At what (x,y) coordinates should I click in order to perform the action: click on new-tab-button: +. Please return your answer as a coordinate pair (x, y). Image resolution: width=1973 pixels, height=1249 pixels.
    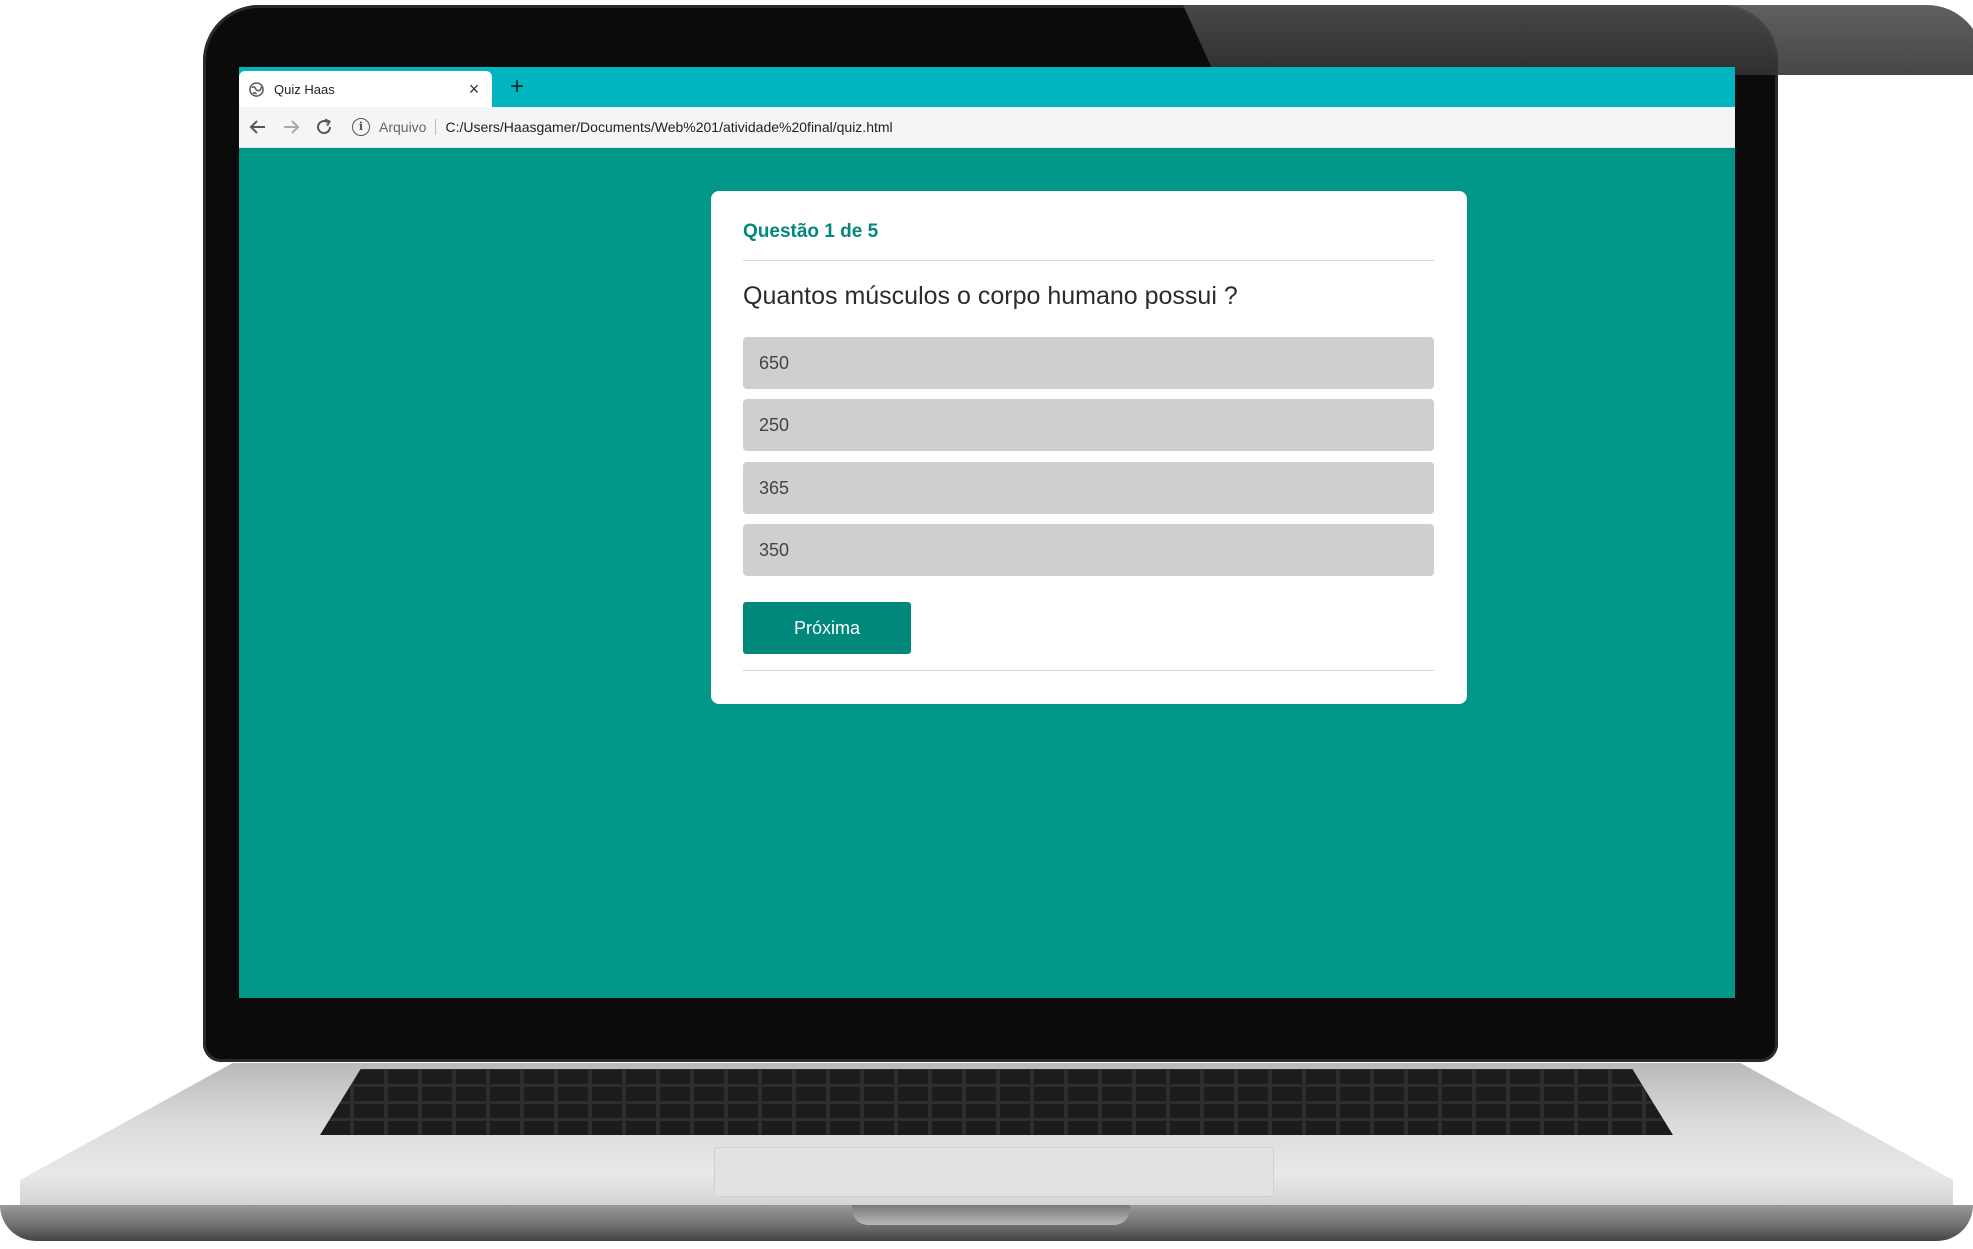
    Looking at the image, I should click on (517, 87).